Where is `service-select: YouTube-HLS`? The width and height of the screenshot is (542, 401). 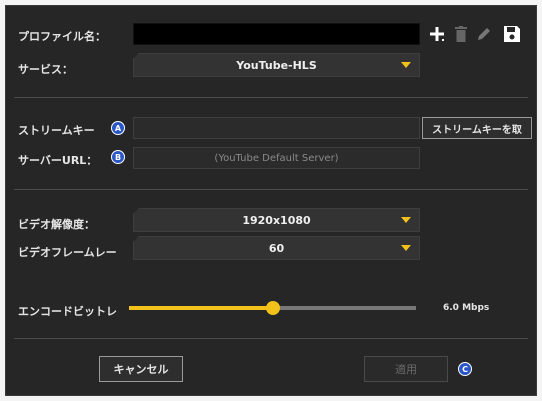 service-select: YouTube-HLS is located at coordinates (276, 65).